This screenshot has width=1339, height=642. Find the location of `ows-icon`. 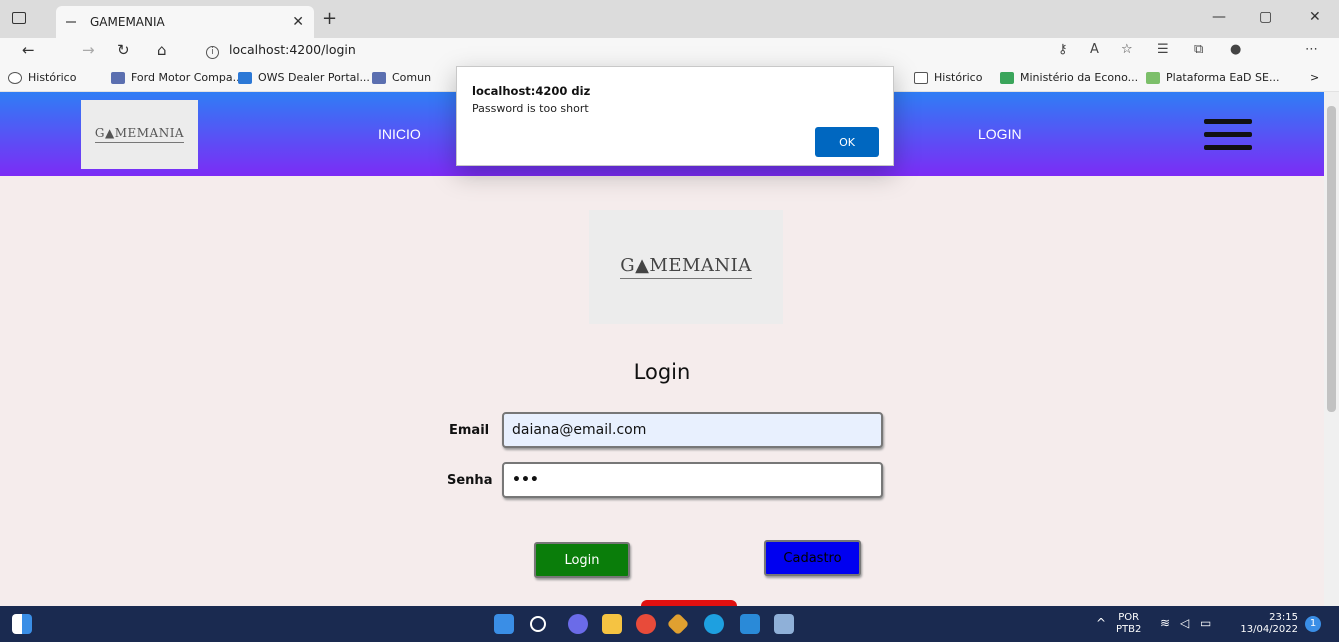

ows-icon is located at coordinates (245, 77).